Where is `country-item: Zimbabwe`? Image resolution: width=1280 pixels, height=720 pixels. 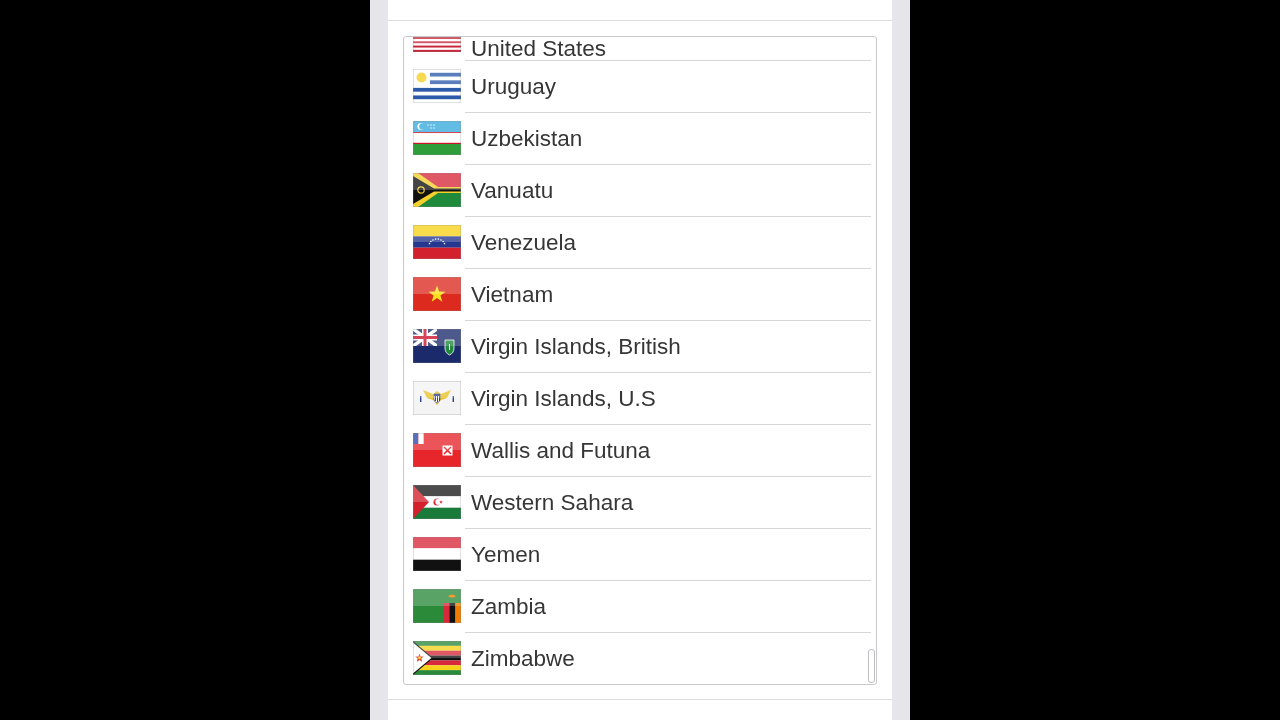 country-item: Zimbabwe is located at coordinates (640, 658).